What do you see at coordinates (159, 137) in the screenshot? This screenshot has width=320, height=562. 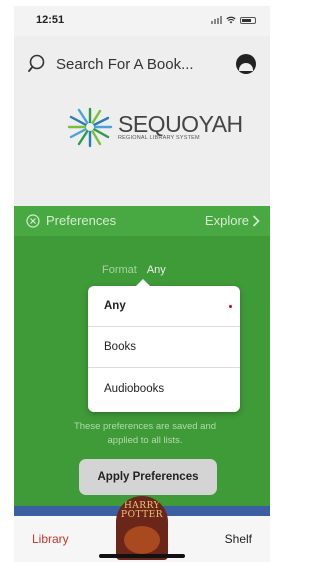 I see `logo-sub-text: REGIONAL LIBRARY SYSTEM` at bounding box center [159, 137].